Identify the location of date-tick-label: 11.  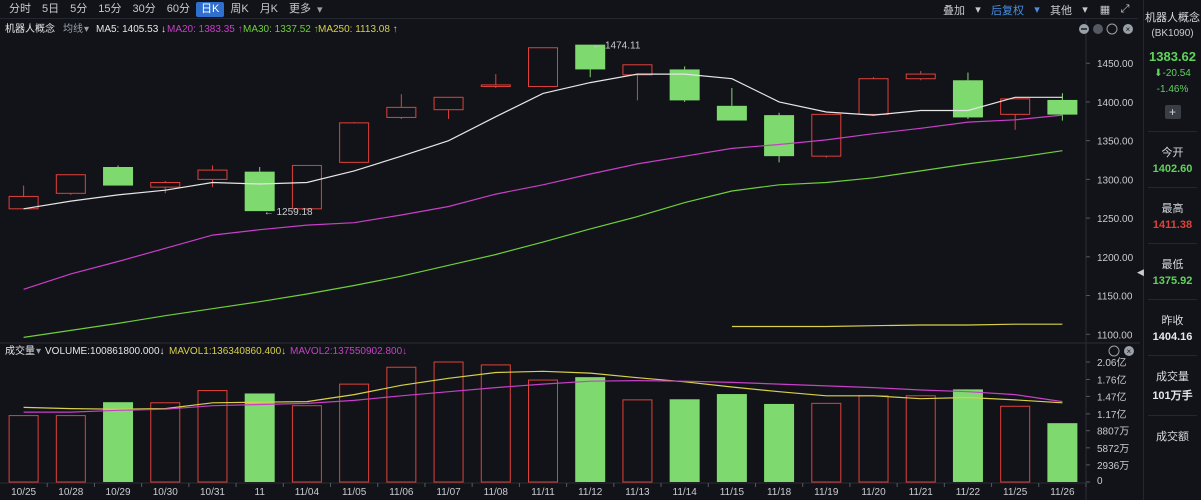
(260, 492).